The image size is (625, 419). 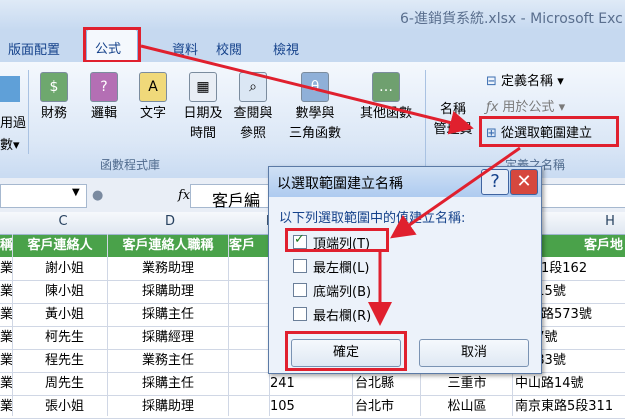 What do you see at coordinates (455, 192) in the screenshot?
I see `arrow-create-to-dialog` at bounding box center [455, 192].